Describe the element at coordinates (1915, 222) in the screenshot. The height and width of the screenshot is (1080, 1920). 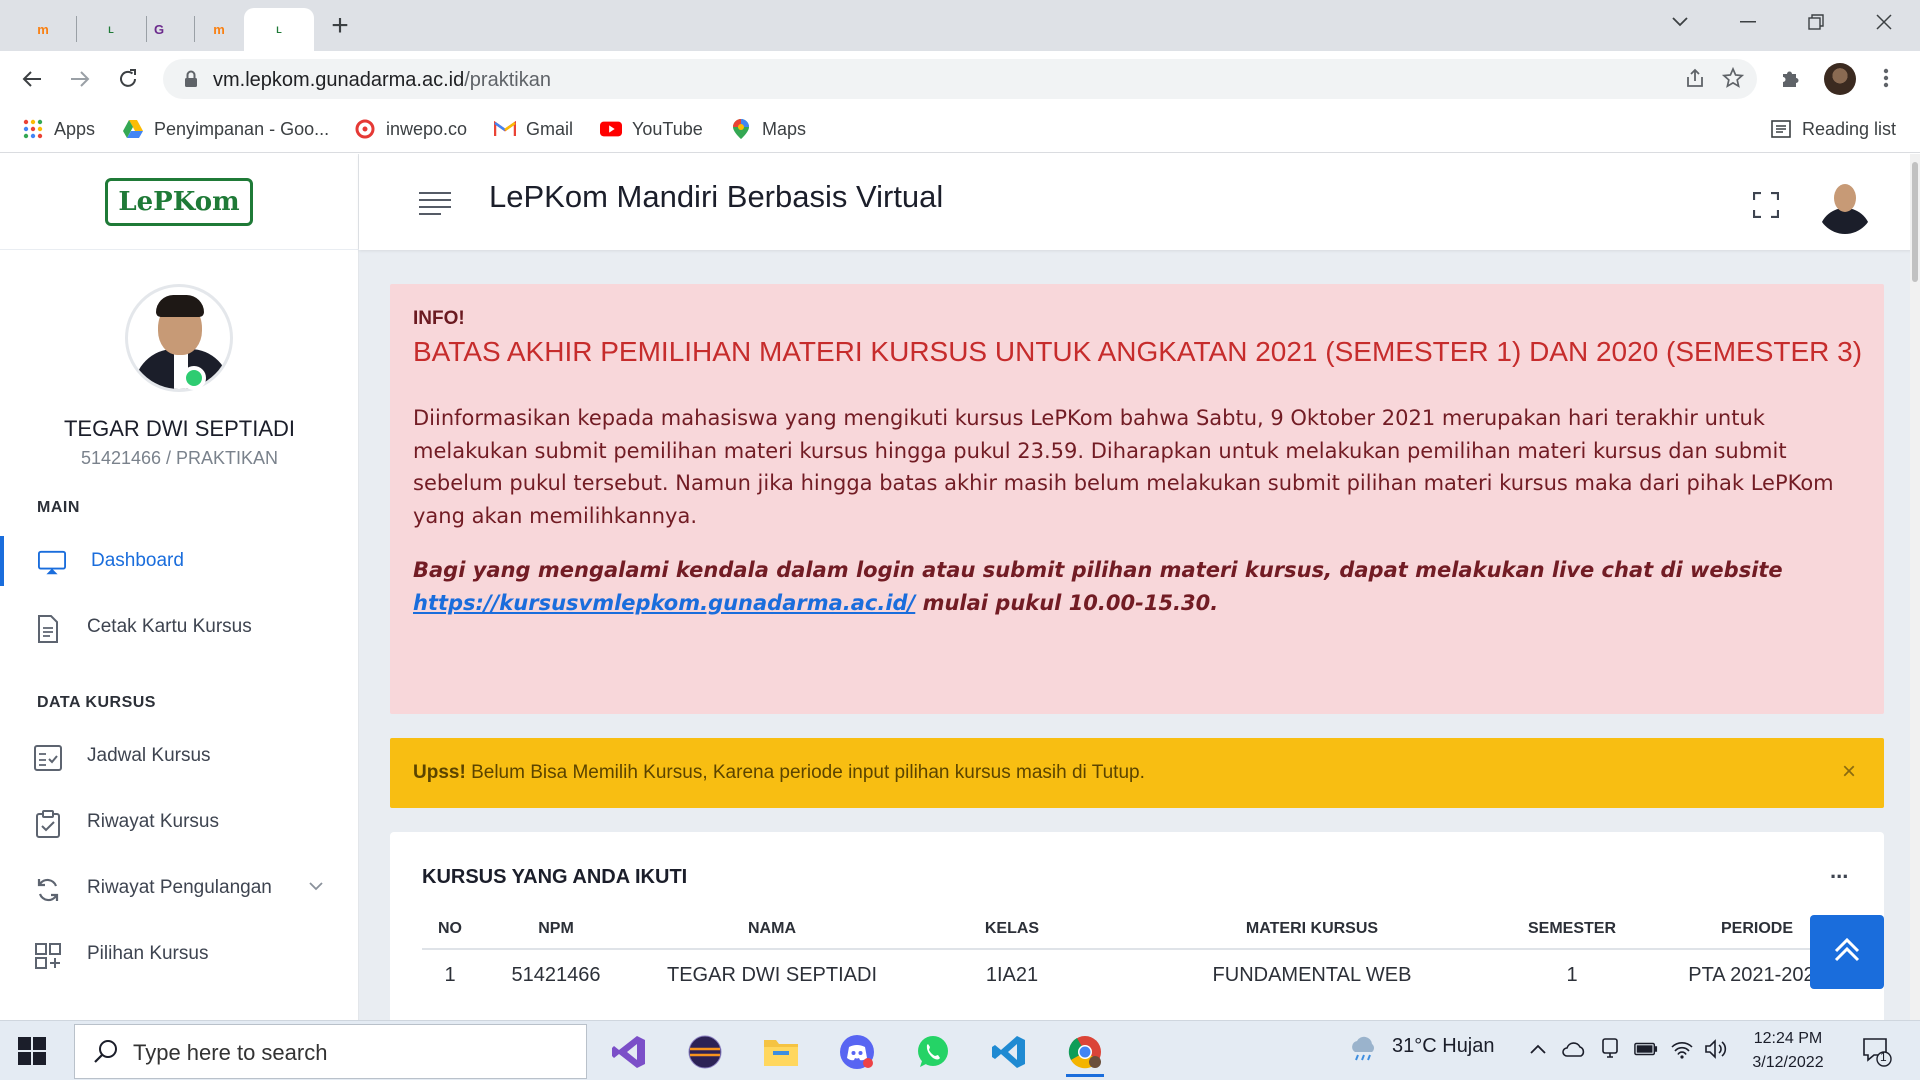
I see `scrollbar-thumb` at that location.